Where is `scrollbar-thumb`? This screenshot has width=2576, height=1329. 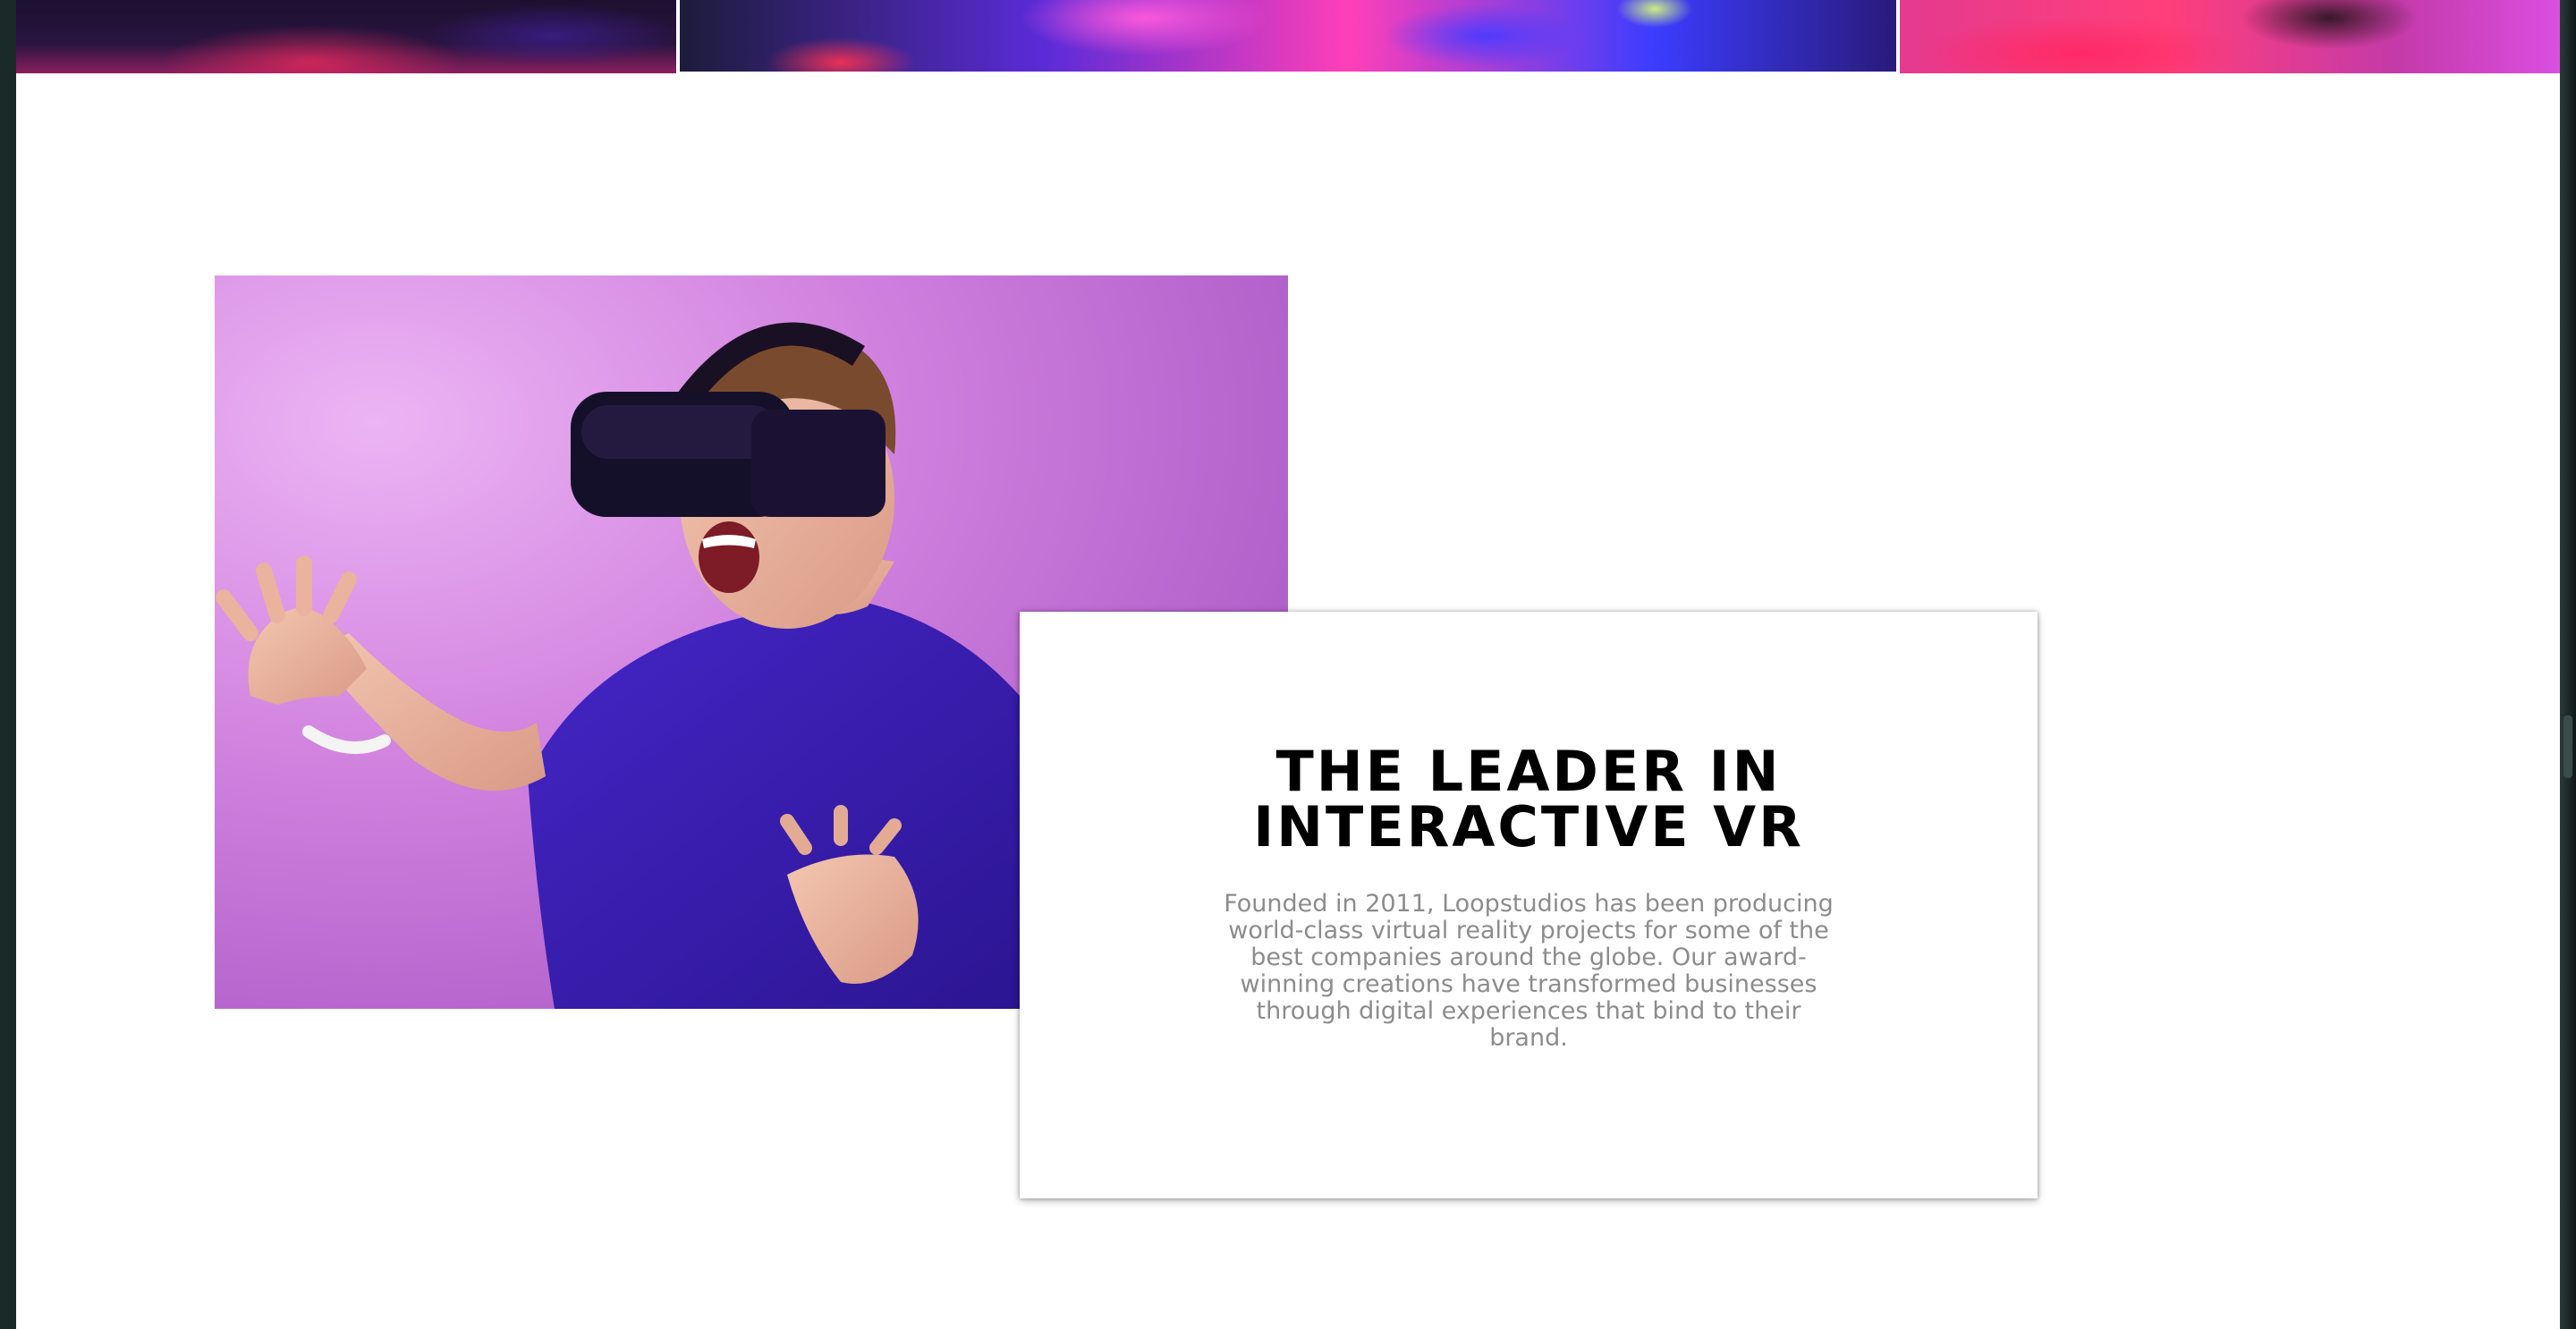
scrollbar-thumb is located at coordinates (2567, 746).